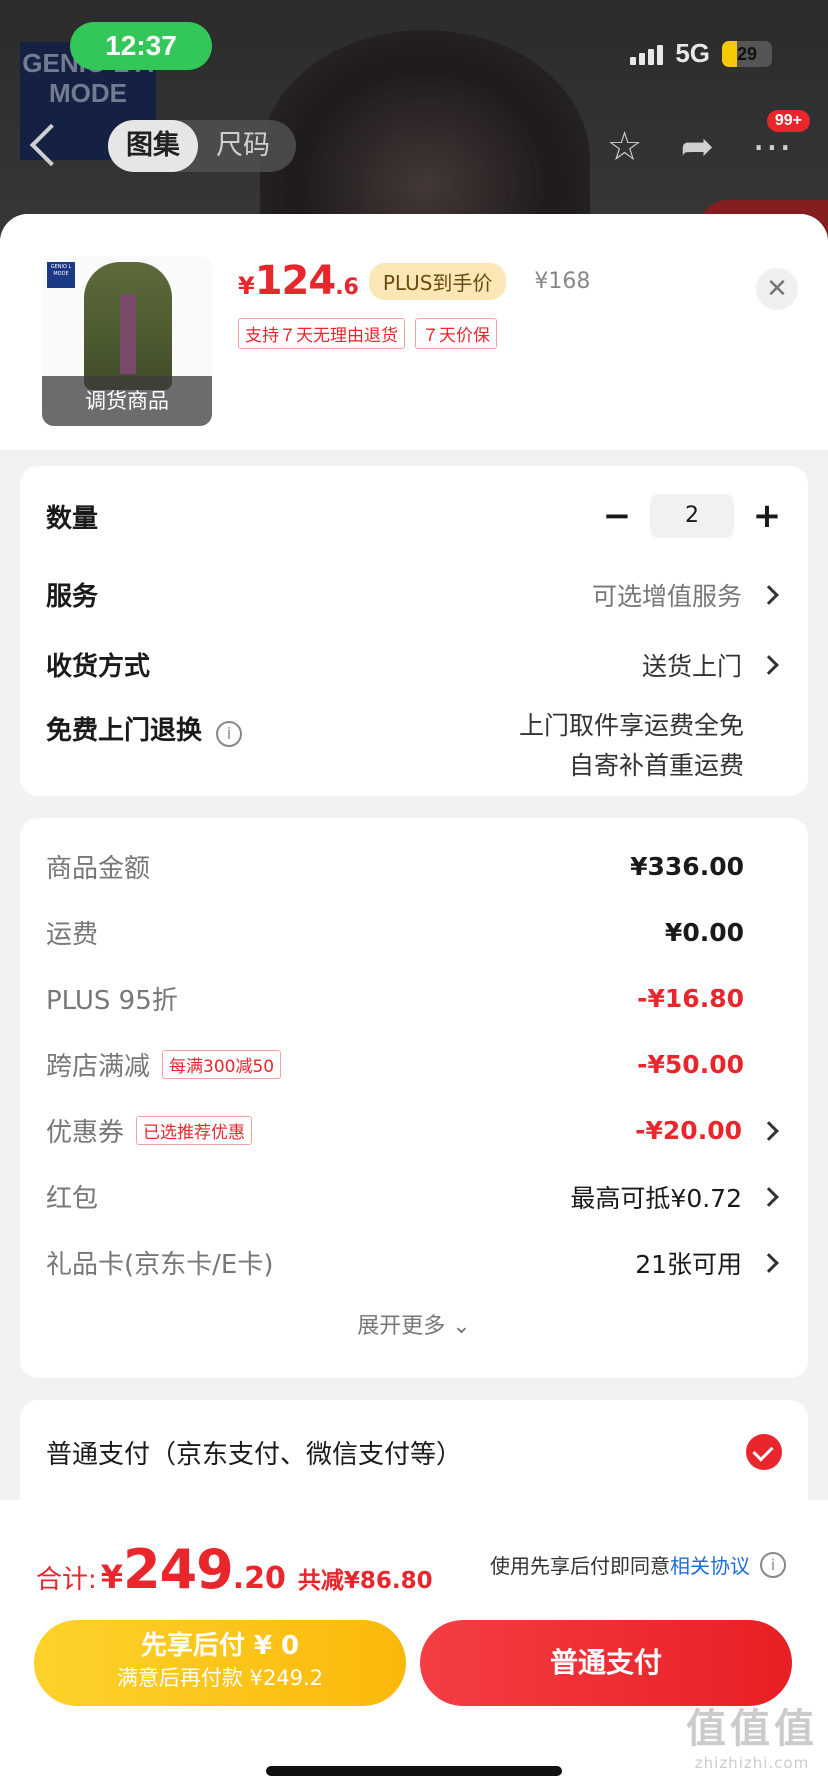 The width and height of the screenshot is (828, 1792). I want to click on cost-label: 跨店满减 每满300减50, so click(164, 1064).